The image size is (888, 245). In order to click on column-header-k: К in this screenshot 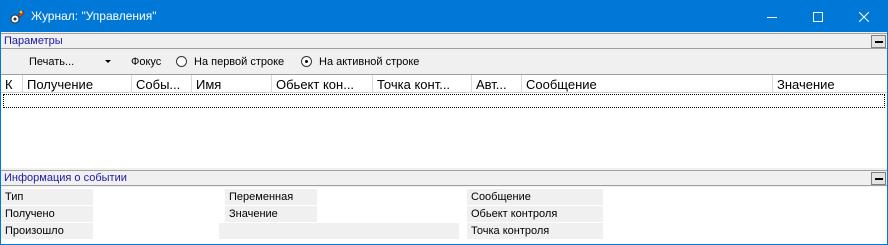, I will do `click(12, 84)`.